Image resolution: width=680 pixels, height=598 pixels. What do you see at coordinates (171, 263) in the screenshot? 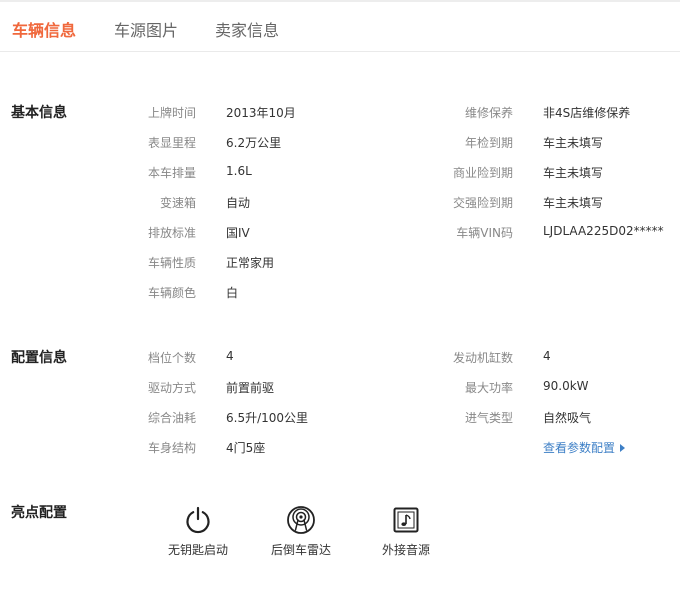
I see `basic-label: 车辆性质` at bounding box center [171, 263].